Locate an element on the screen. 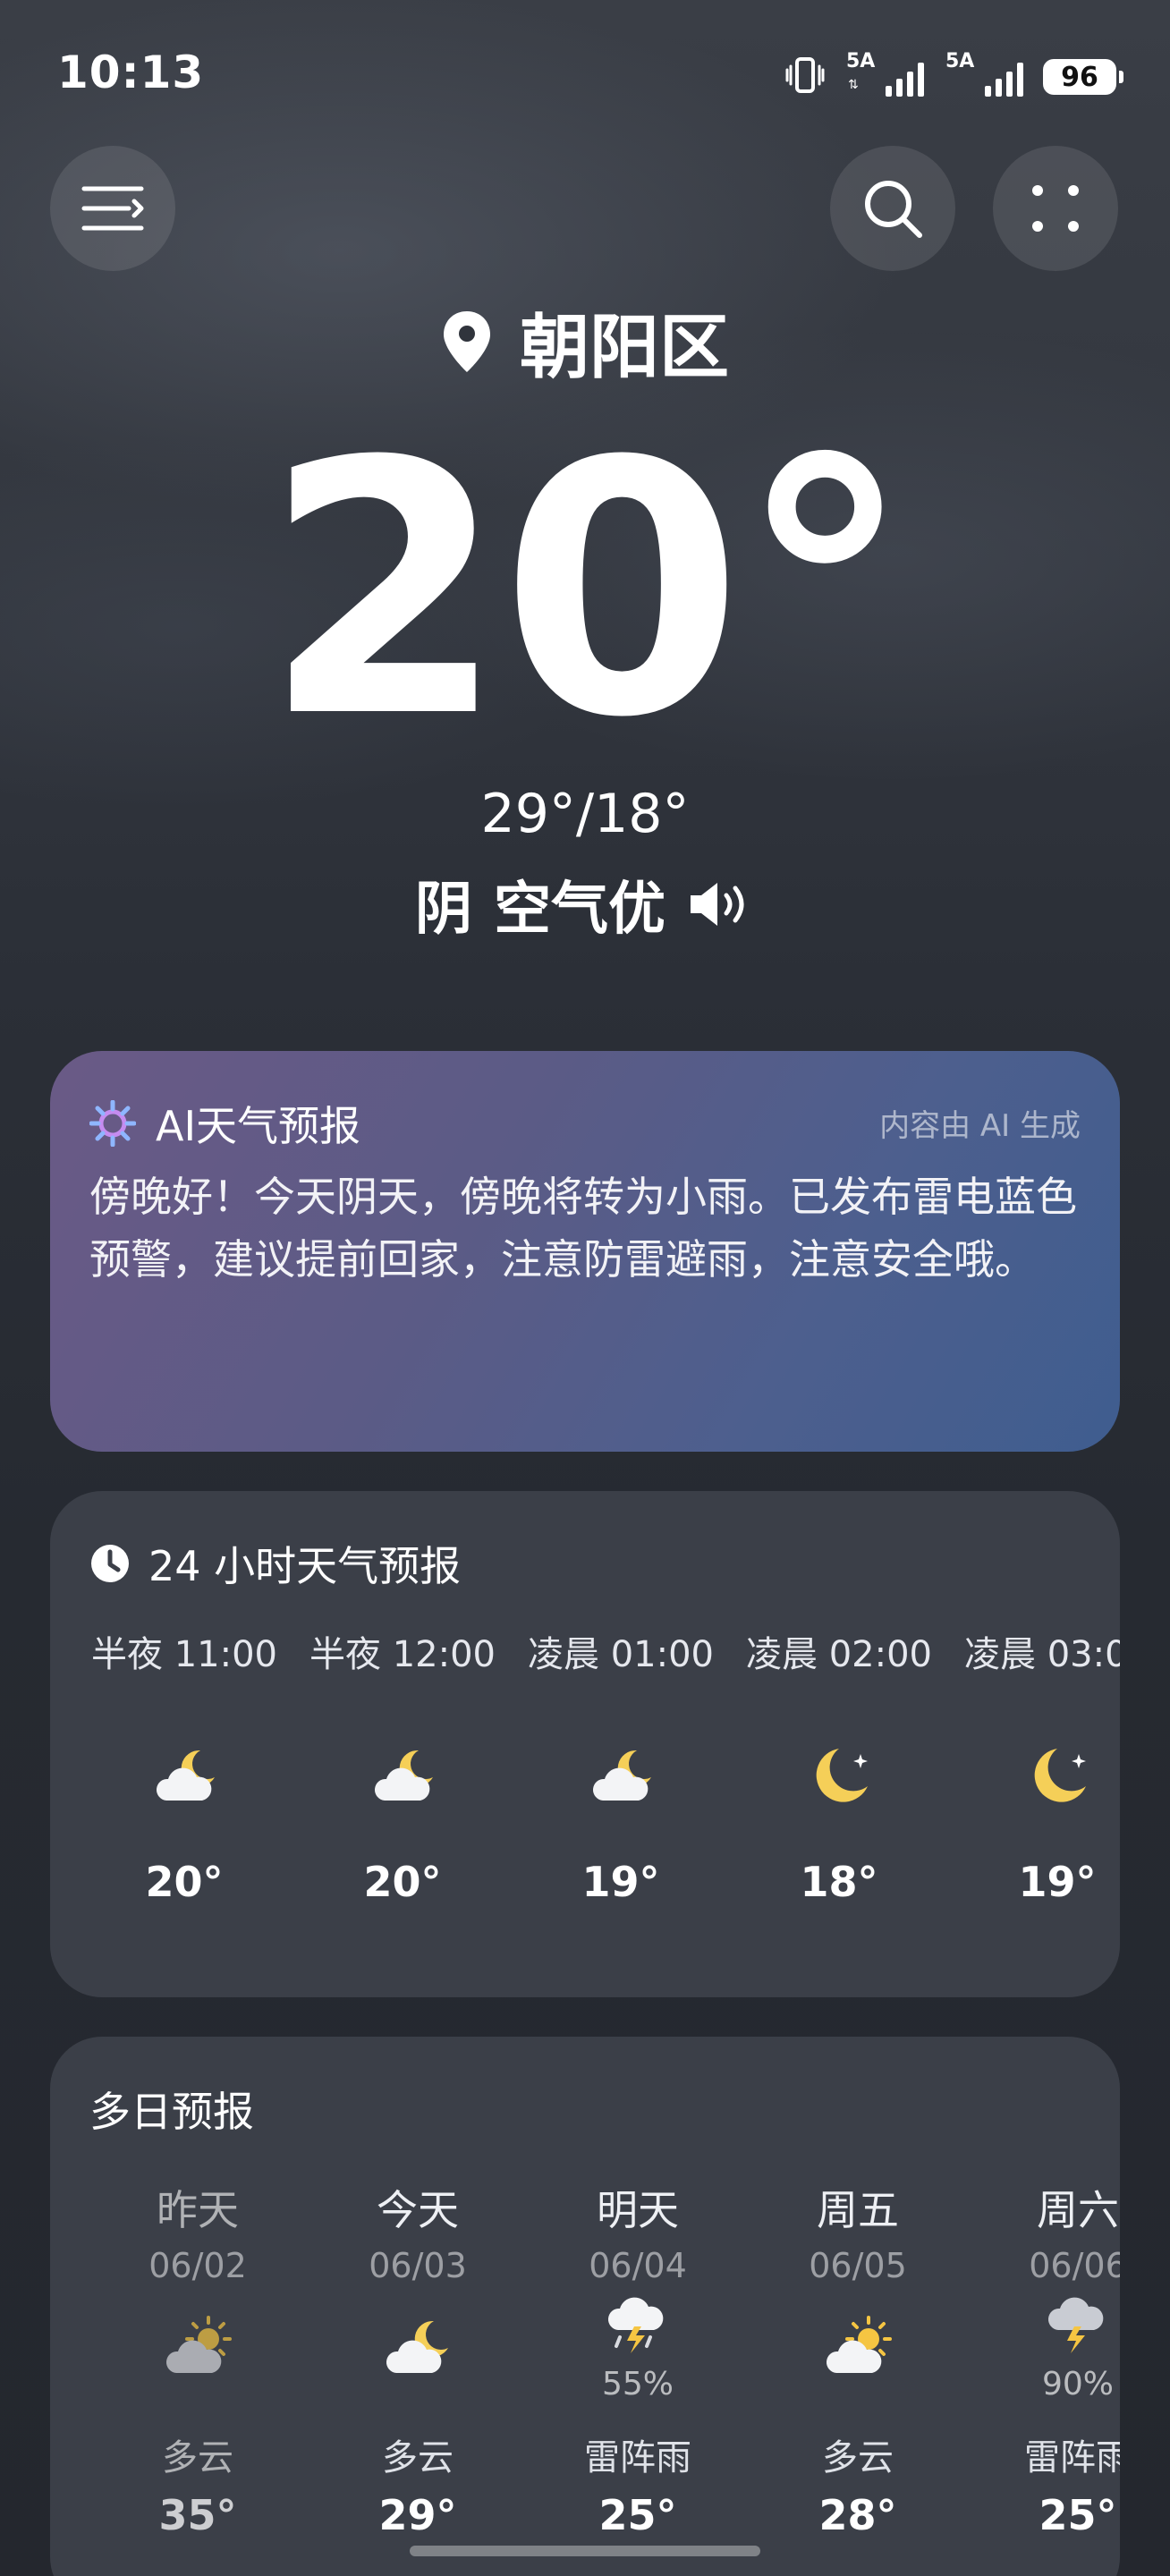 This screenshot has width=1170, height=2576. day-date: 06/05 is located at coordinates (858, 2265).